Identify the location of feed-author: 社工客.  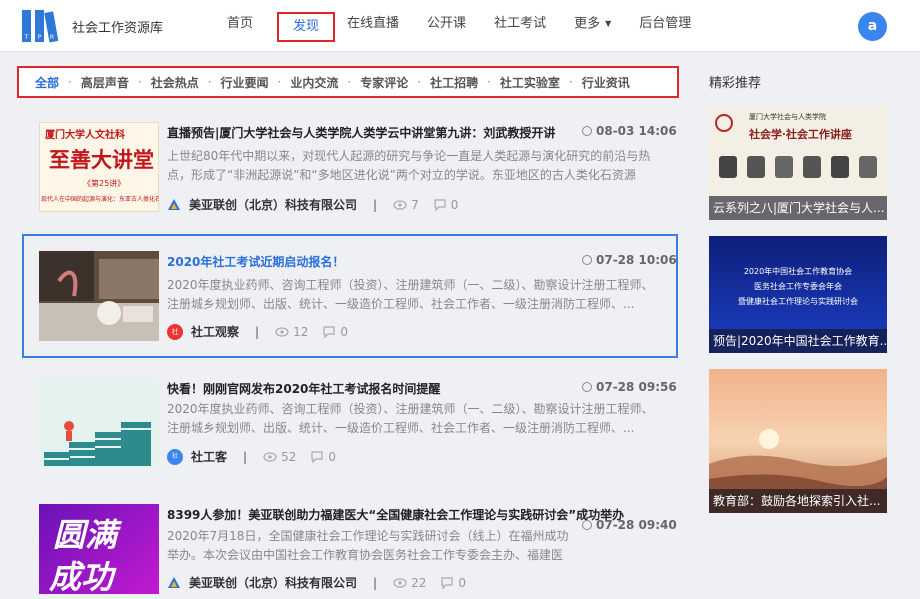
(209, 456).